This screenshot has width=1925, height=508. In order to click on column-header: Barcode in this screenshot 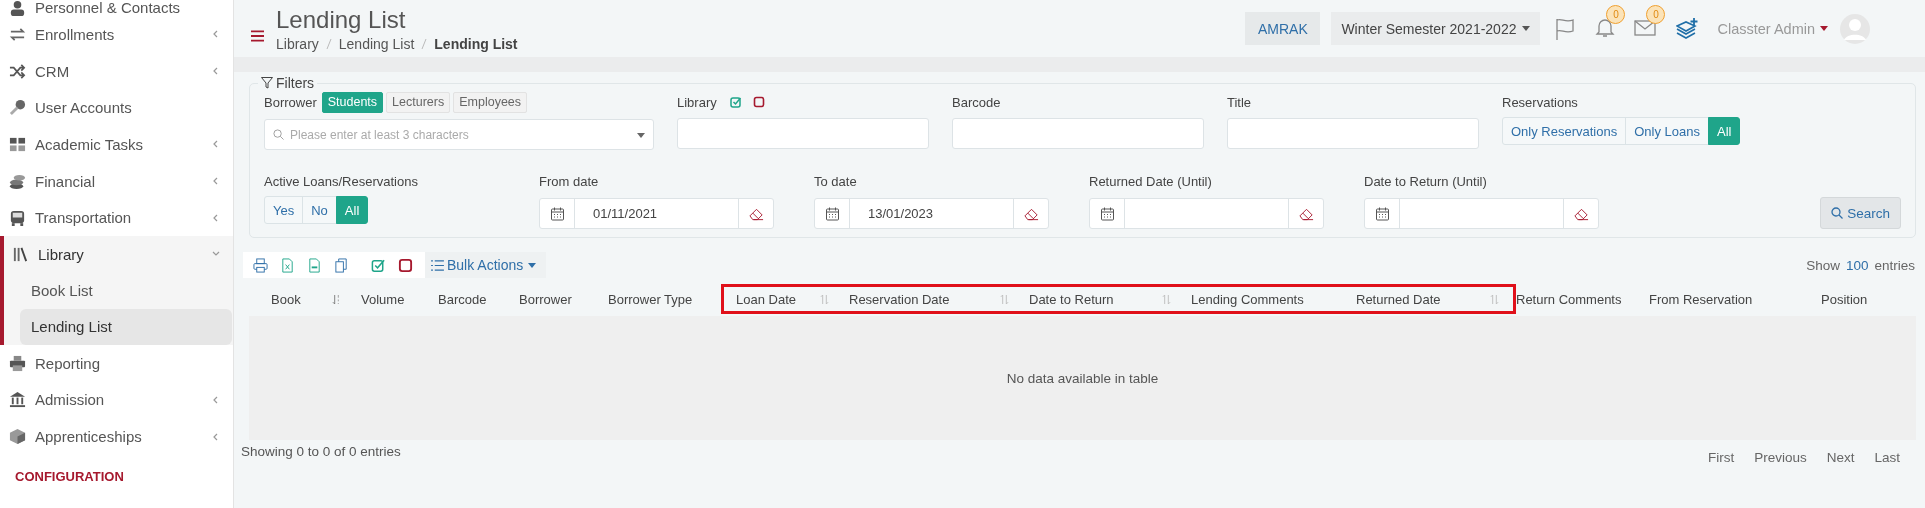, I will do `click(462, 299)`.